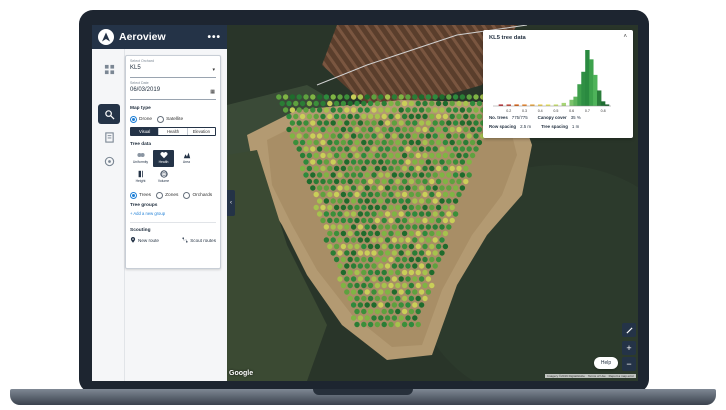  What do you see at coordinates (173, 213) in the screenshot?
I see `add-group-link: + Add a new group` at bounding box center [173, 213].